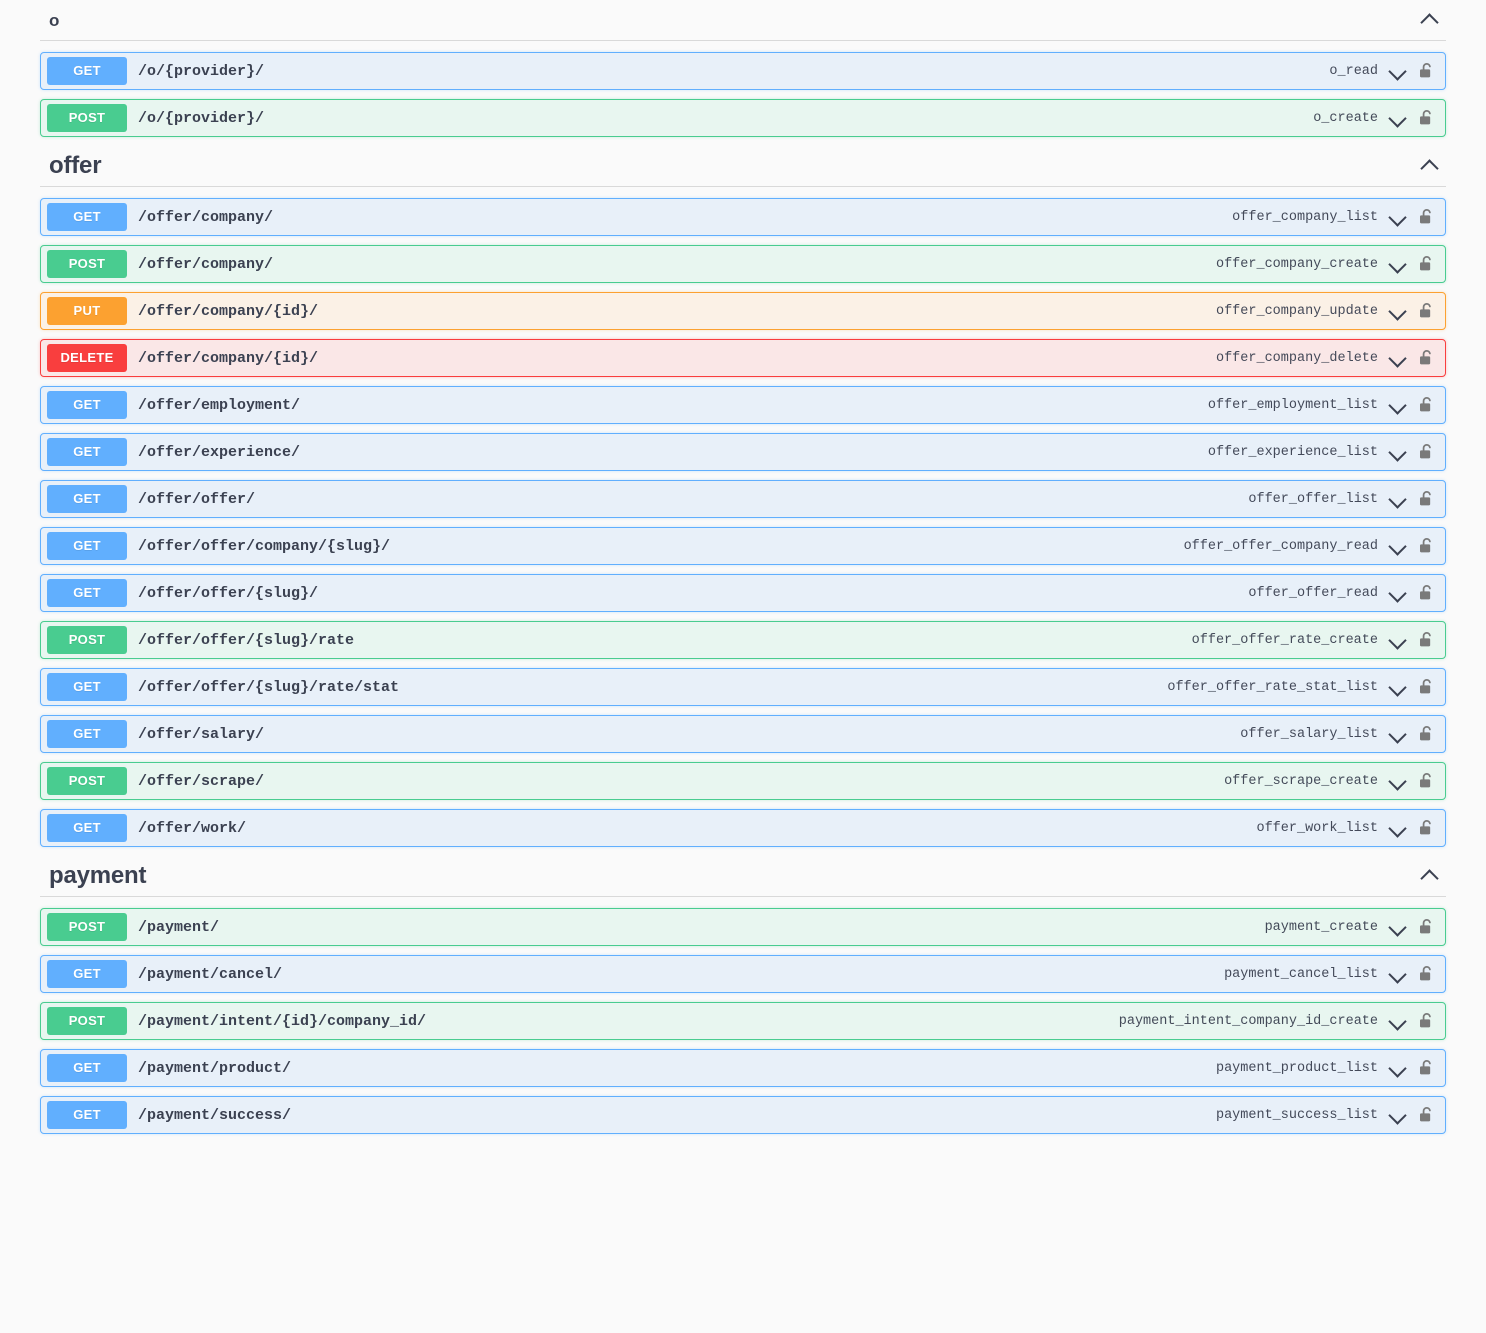  I want to click on operation-path: /offer/employment/, so click(219, 405).